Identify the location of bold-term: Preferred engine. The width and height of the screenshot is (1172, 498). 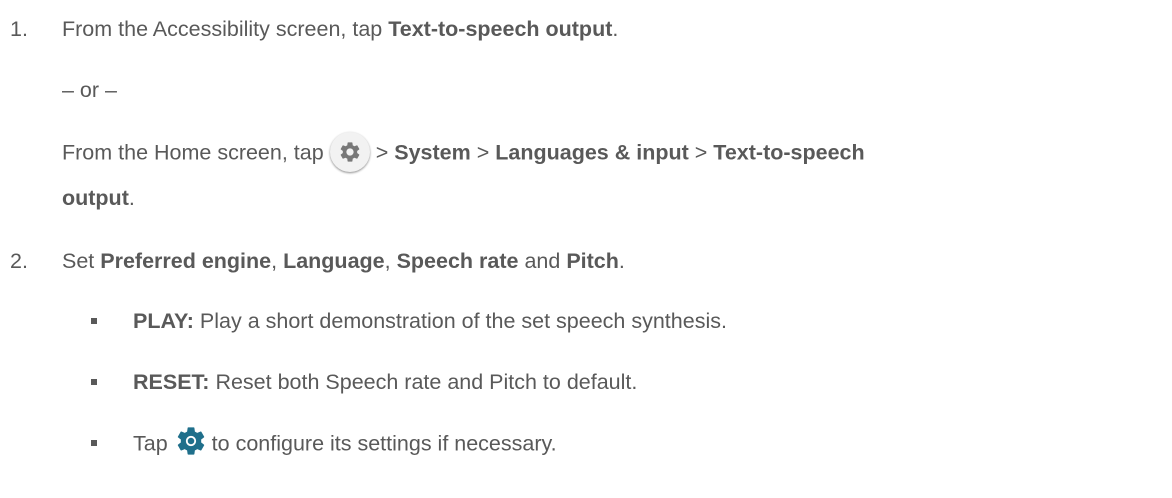
(186, 261).